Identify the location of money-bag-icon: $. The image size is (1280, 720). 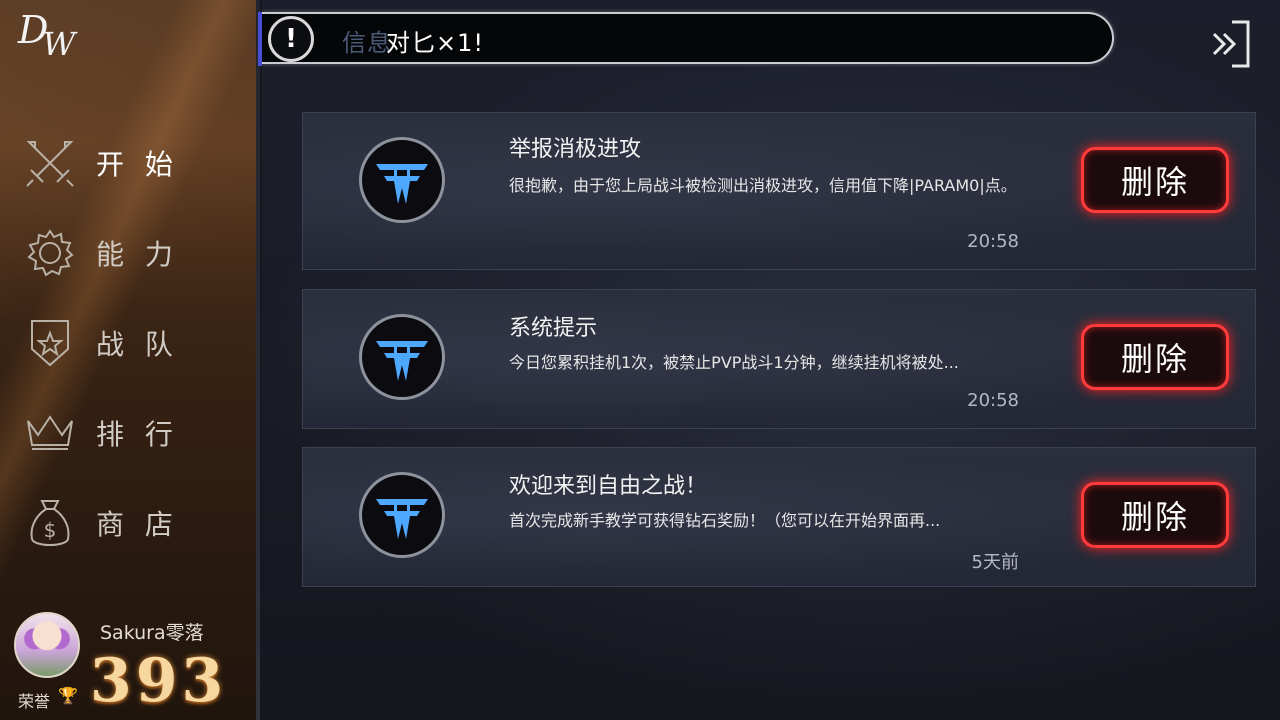
(50, 523).